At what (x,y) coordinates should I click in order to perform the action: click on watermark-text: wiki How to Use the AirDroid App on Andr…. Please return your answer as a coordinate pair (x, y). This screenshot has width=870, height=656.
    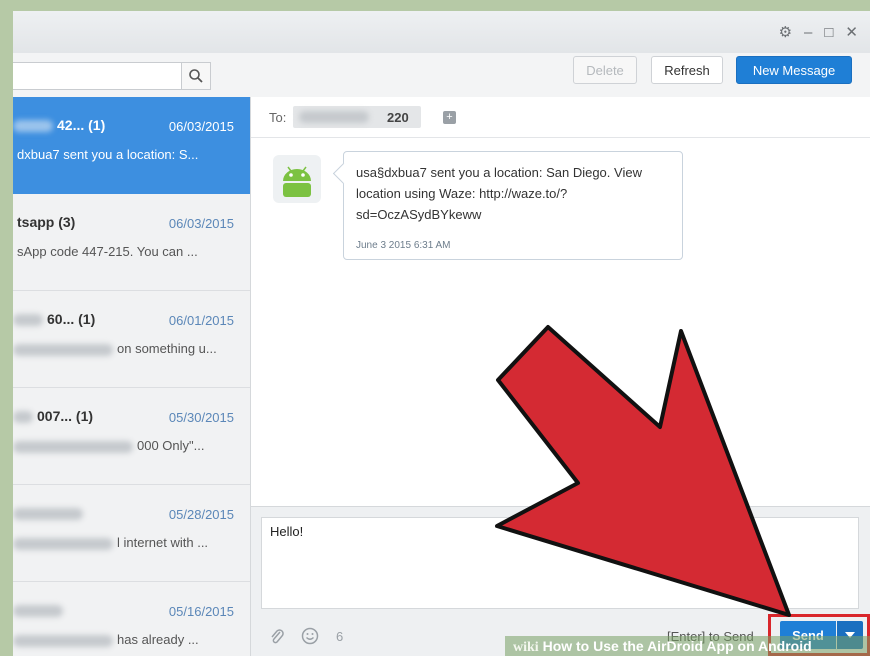
    Looking at the image, I should click on (662, 647).